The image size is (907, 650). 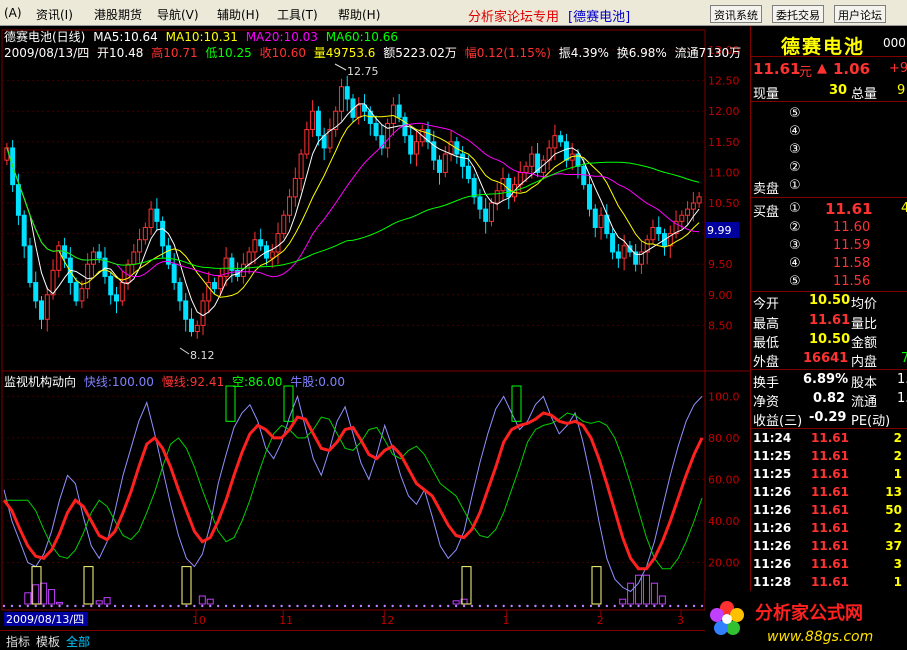 What do you see at coordinates (286, 620) in the screenshot?
I see `month-tick-label: 11` at bounding box center [286, 620].